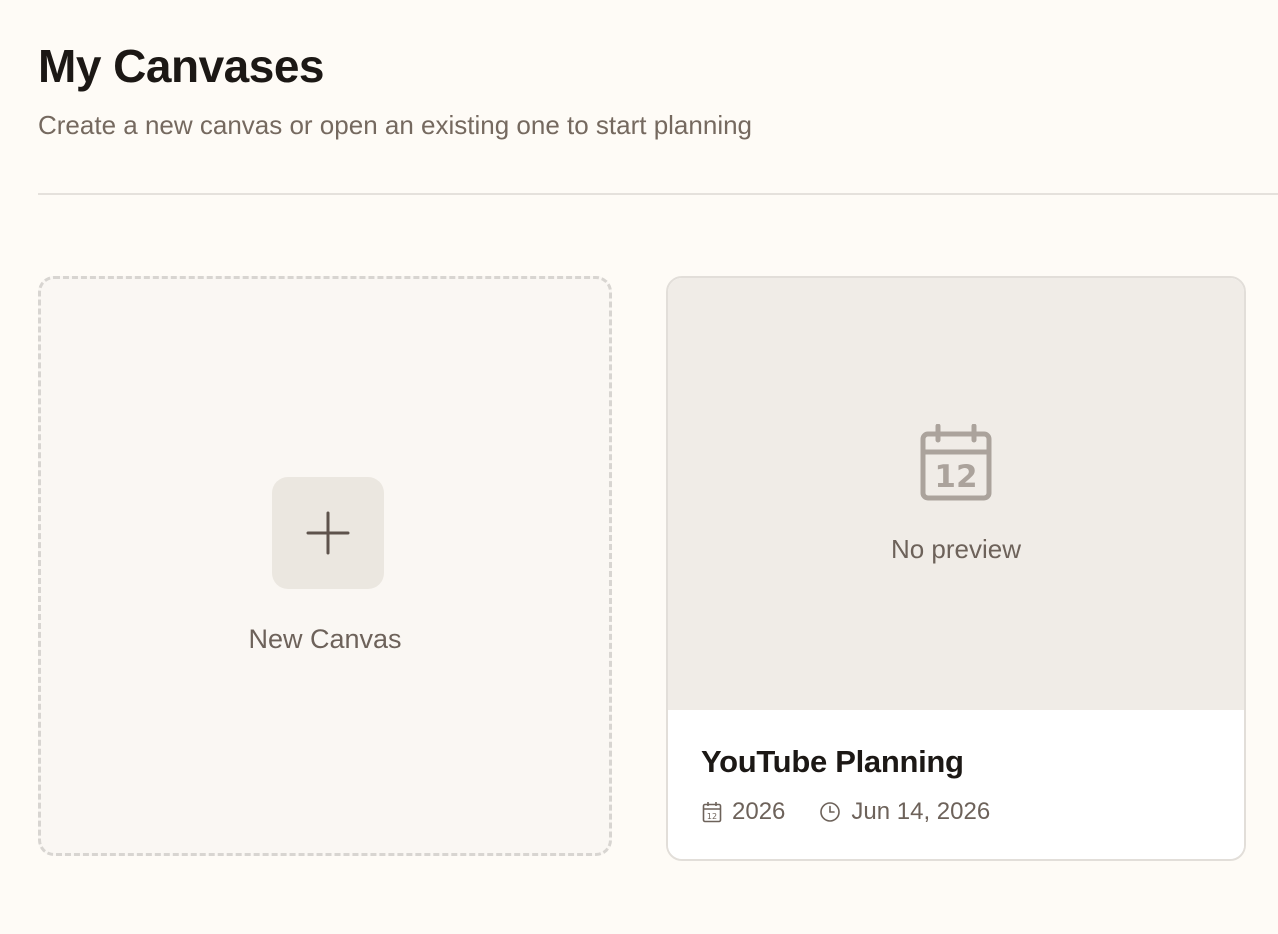 The height and width of the screenshot is (934, 1278). What do you see at coordinates (921, 811) in the screenshot?
I see `canvas-updated-text: Jun 14, 2026` at bounding box center [921, 811].